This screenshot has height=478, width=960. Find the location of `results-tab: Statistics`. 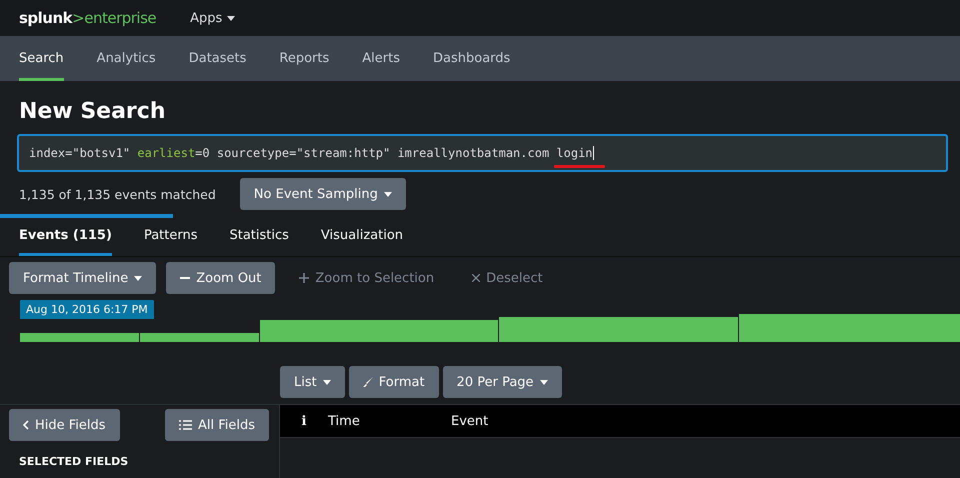

results-tab: Statistics is located at coordinates (259, 237).